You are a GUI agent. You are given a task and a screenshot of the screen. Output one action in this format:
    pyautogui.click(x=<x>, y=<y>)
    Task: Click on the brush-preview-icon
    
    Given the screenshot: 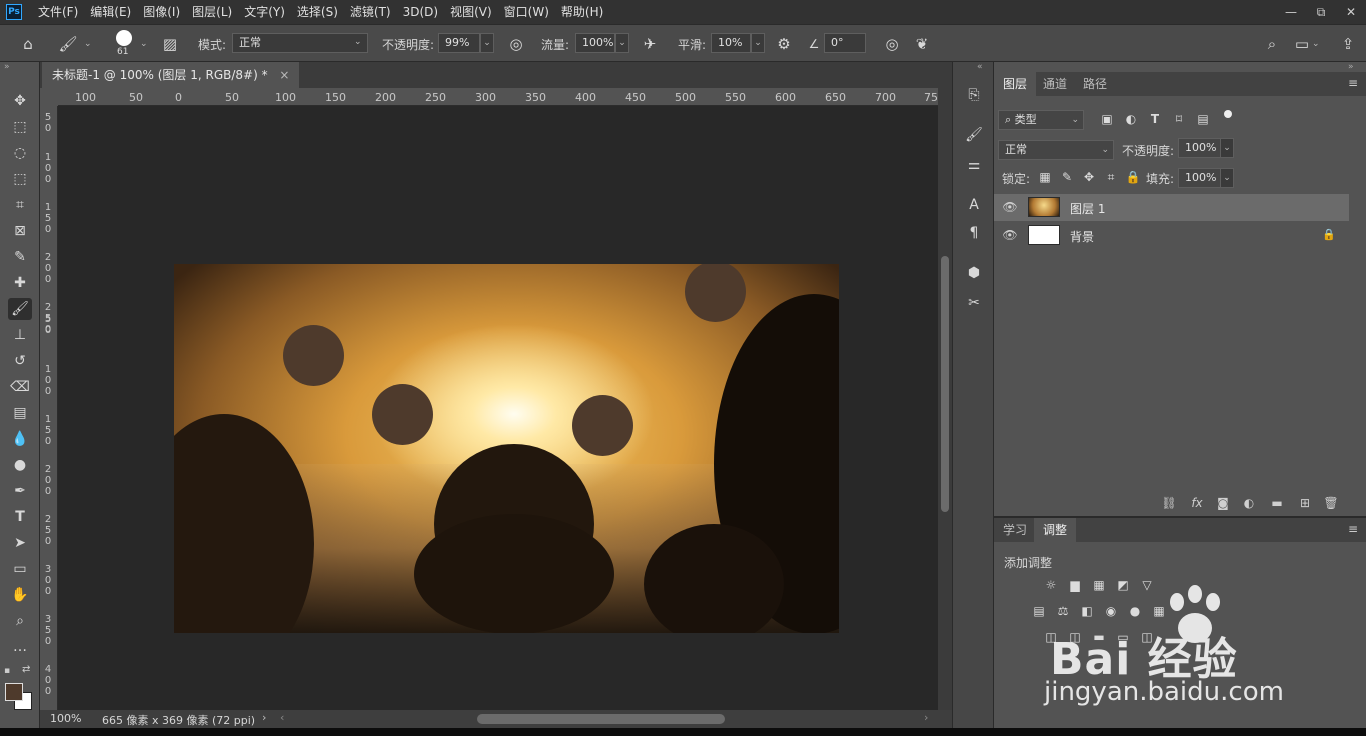 What is the action you would take?
    pyautogui.click(x=124, y=38)
    